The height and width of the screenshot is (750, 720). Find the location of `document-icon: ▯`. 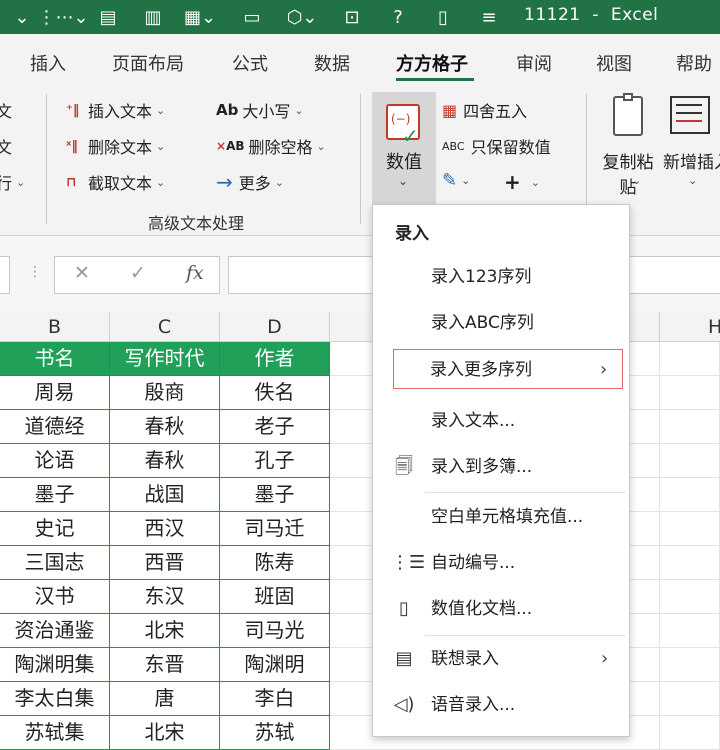

document-icon: ▯ is located at coordinates (443, 17).